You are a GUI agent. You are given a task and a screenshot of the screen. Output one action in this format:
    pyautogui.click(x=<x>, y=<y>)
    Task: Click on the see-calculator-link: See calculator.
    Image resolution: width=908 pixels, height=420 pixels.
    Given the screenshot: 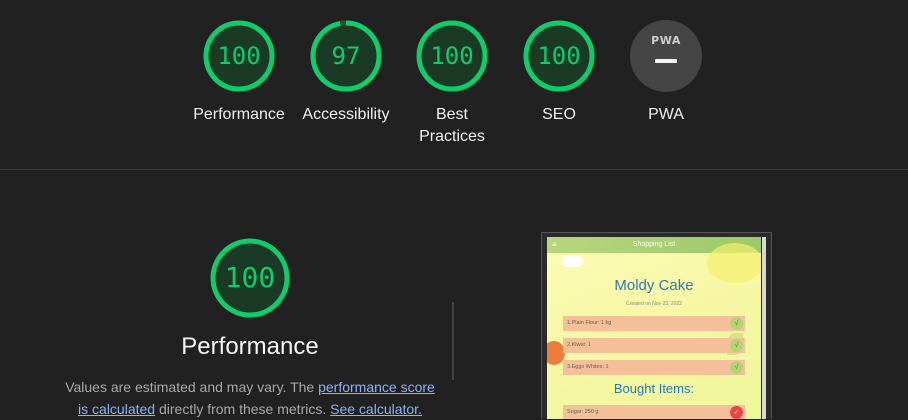 What is the action you would take?
    pyautogui.click(x=376, y=409)
    